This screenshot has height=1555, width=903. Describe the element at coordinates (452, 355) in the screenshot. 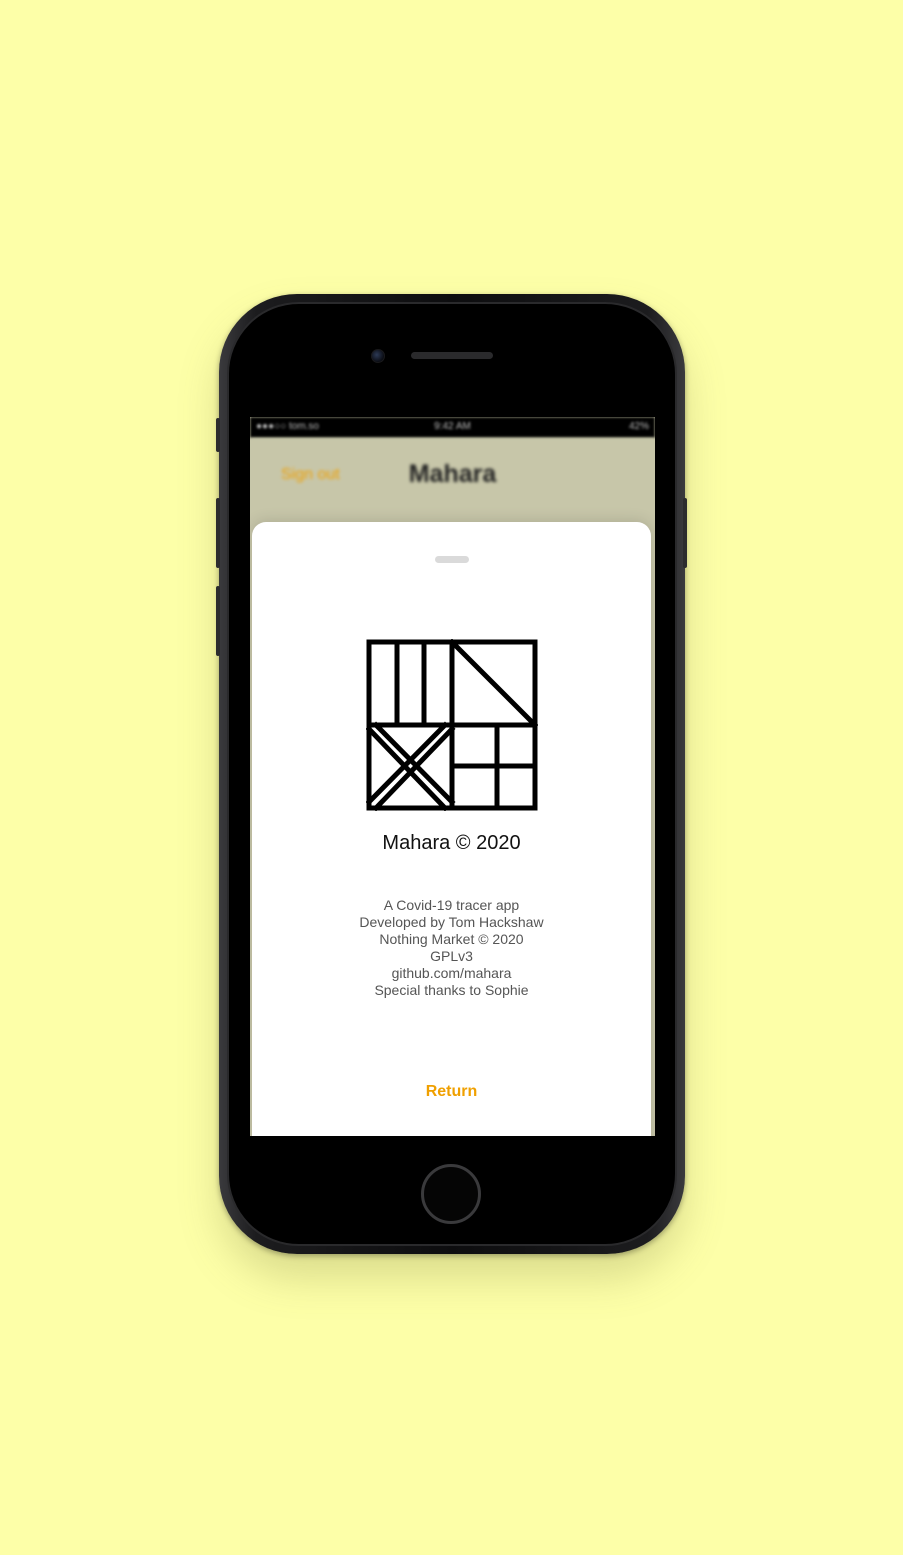

I see `earpiece-speaker` at that location.